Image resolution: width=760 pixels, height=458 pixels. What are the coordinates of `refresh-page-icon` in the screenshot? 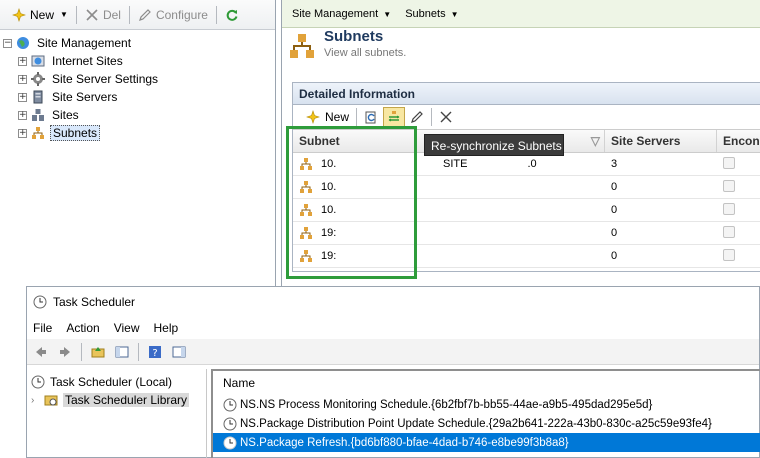 It's located at (371, 117).